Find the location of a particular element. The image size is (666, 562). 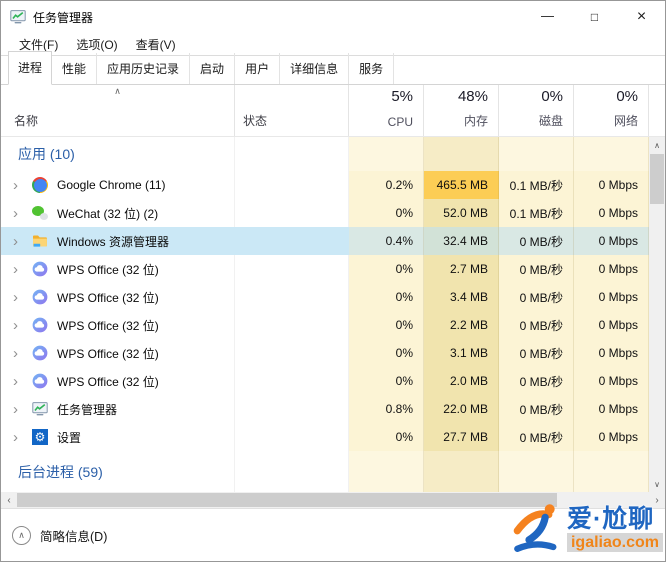

memory-cell: 2.7 MB is located at coordinates (461, 269).